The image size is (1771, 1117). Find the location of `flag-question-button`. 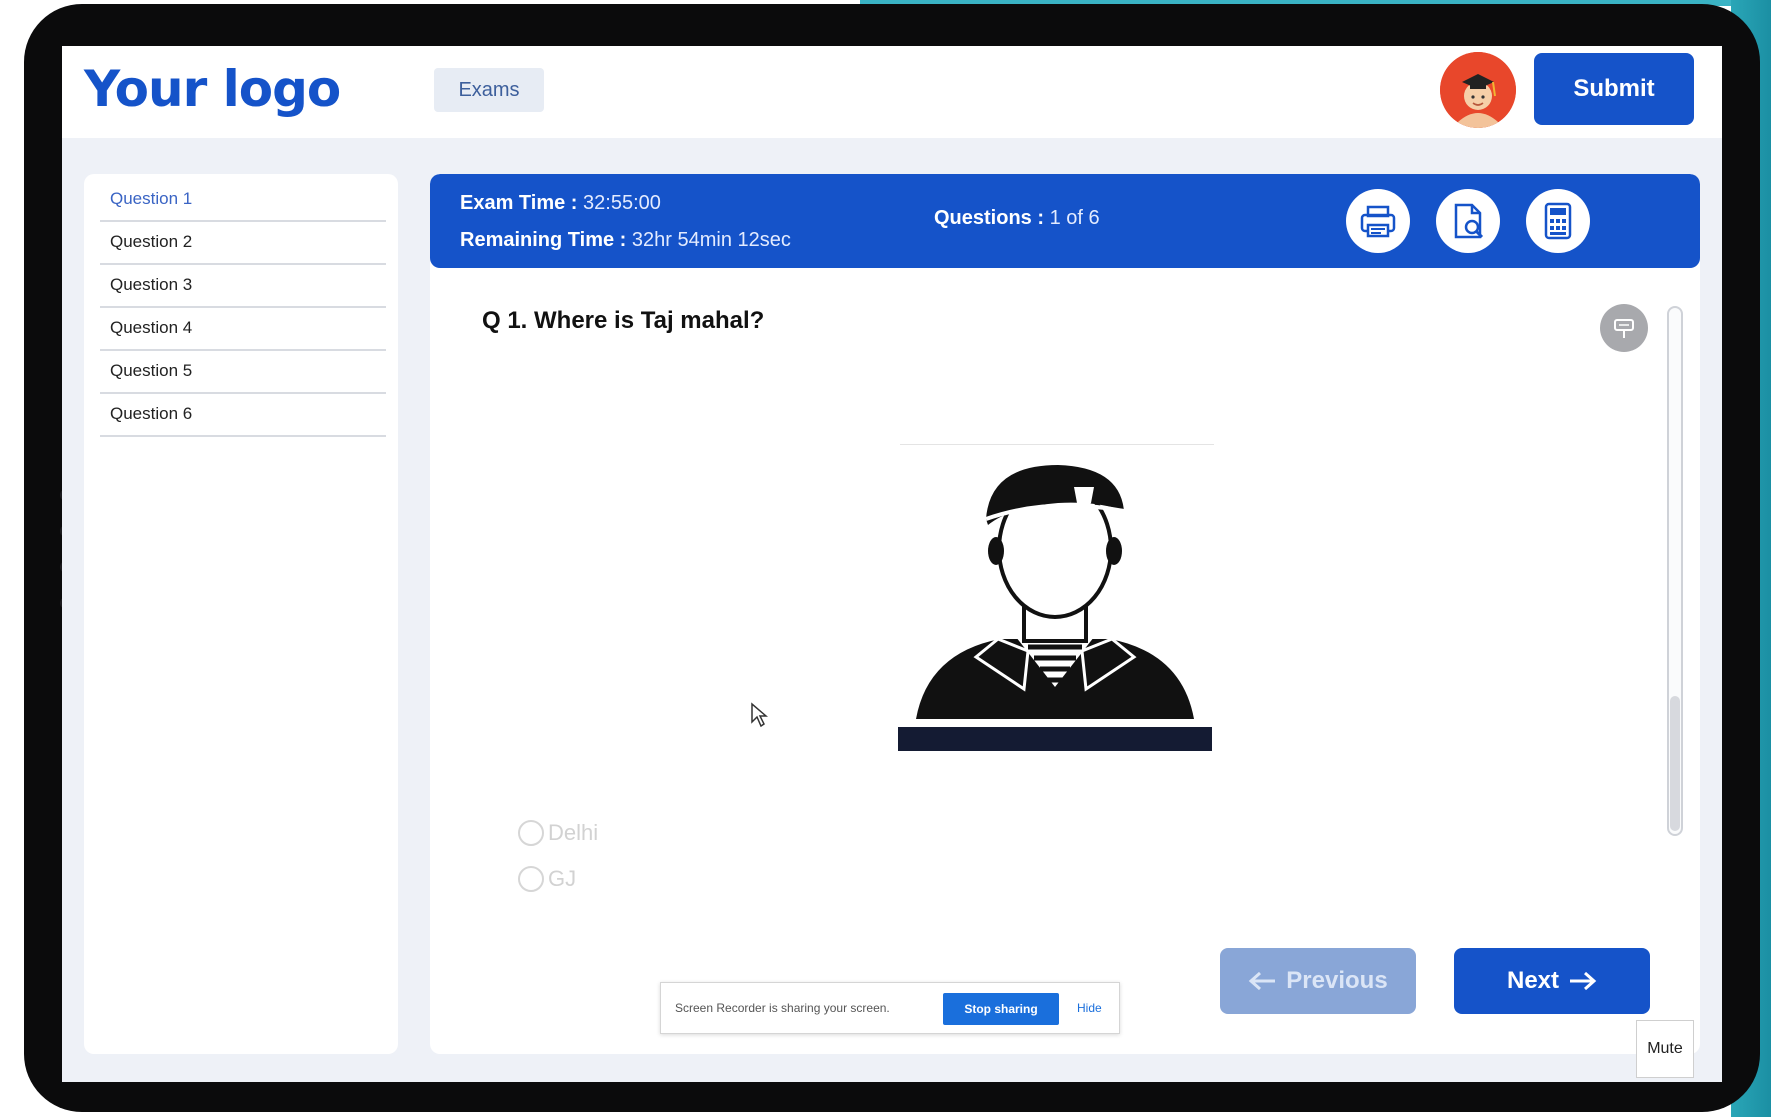

flag-question-button is located at coordinates (1624, 328).